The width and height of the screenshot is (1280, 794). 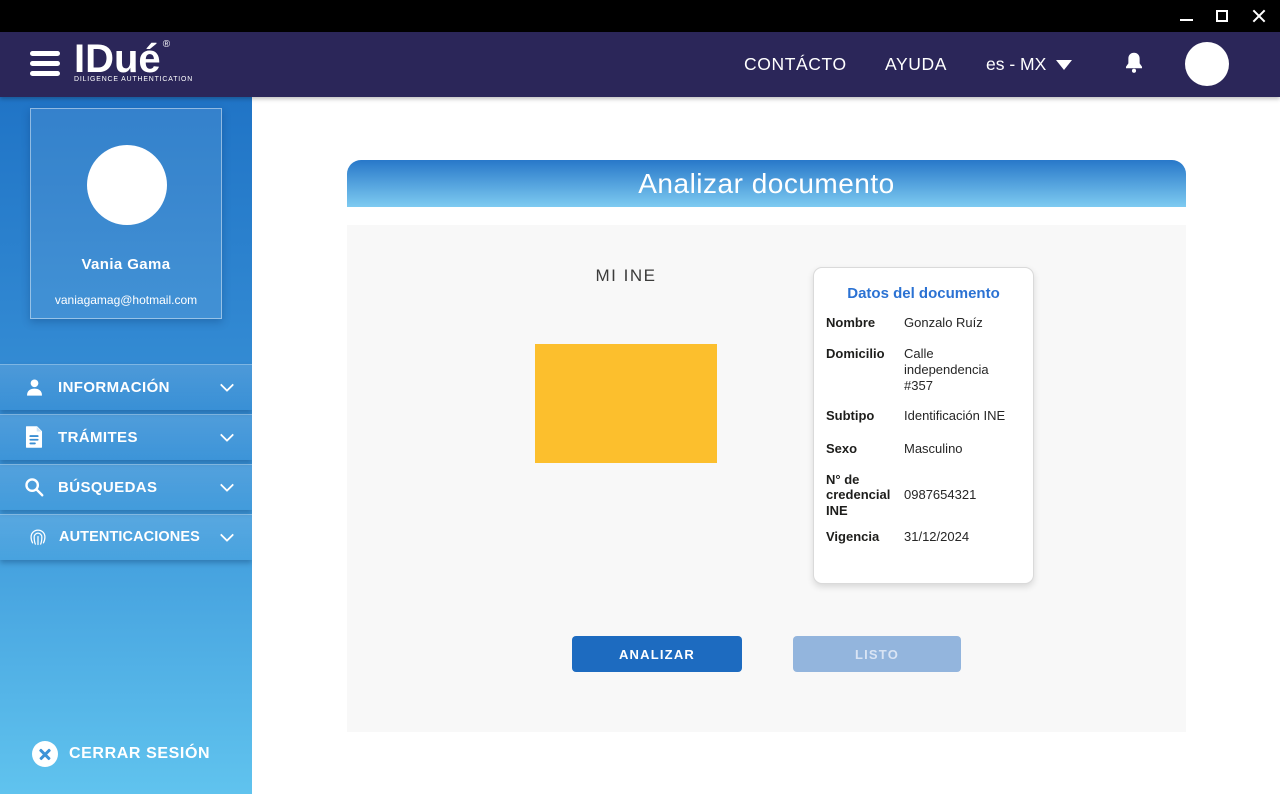 What do you see at coordinates (766, 656) in the screenshot?
I see `action-buttons: ANALIZAR LISTO` at bounding box center [766, 656].